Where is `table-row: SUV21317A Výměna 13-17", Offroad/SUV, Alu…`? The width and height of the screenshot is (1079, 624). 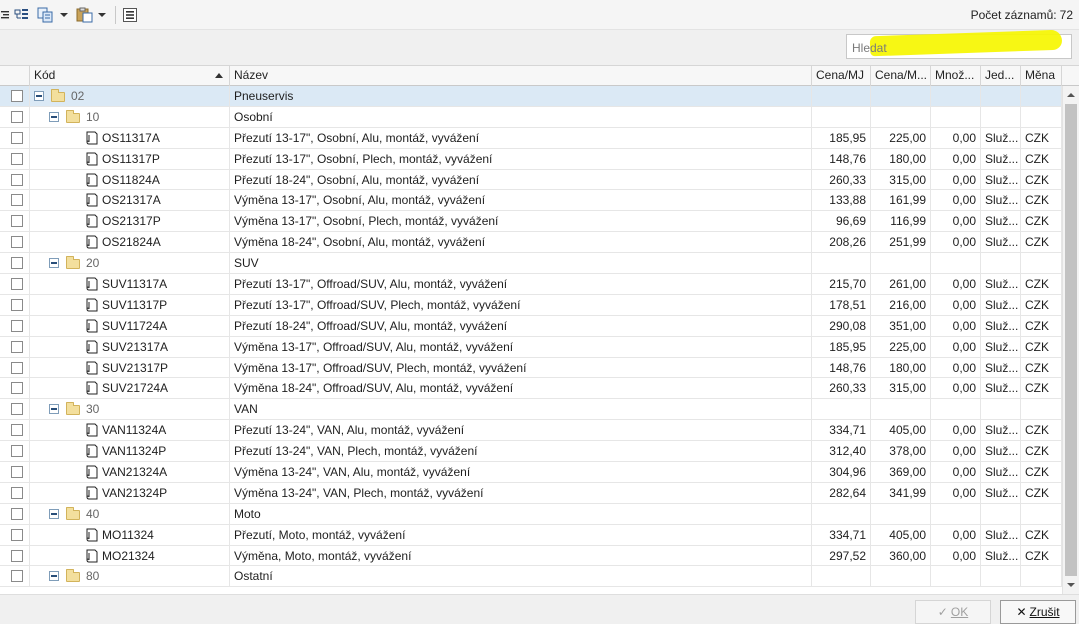
table-row: SUV21317A Výměna 13-17", Offroad/SUV, Alu… is located at coordinates (531, 347).